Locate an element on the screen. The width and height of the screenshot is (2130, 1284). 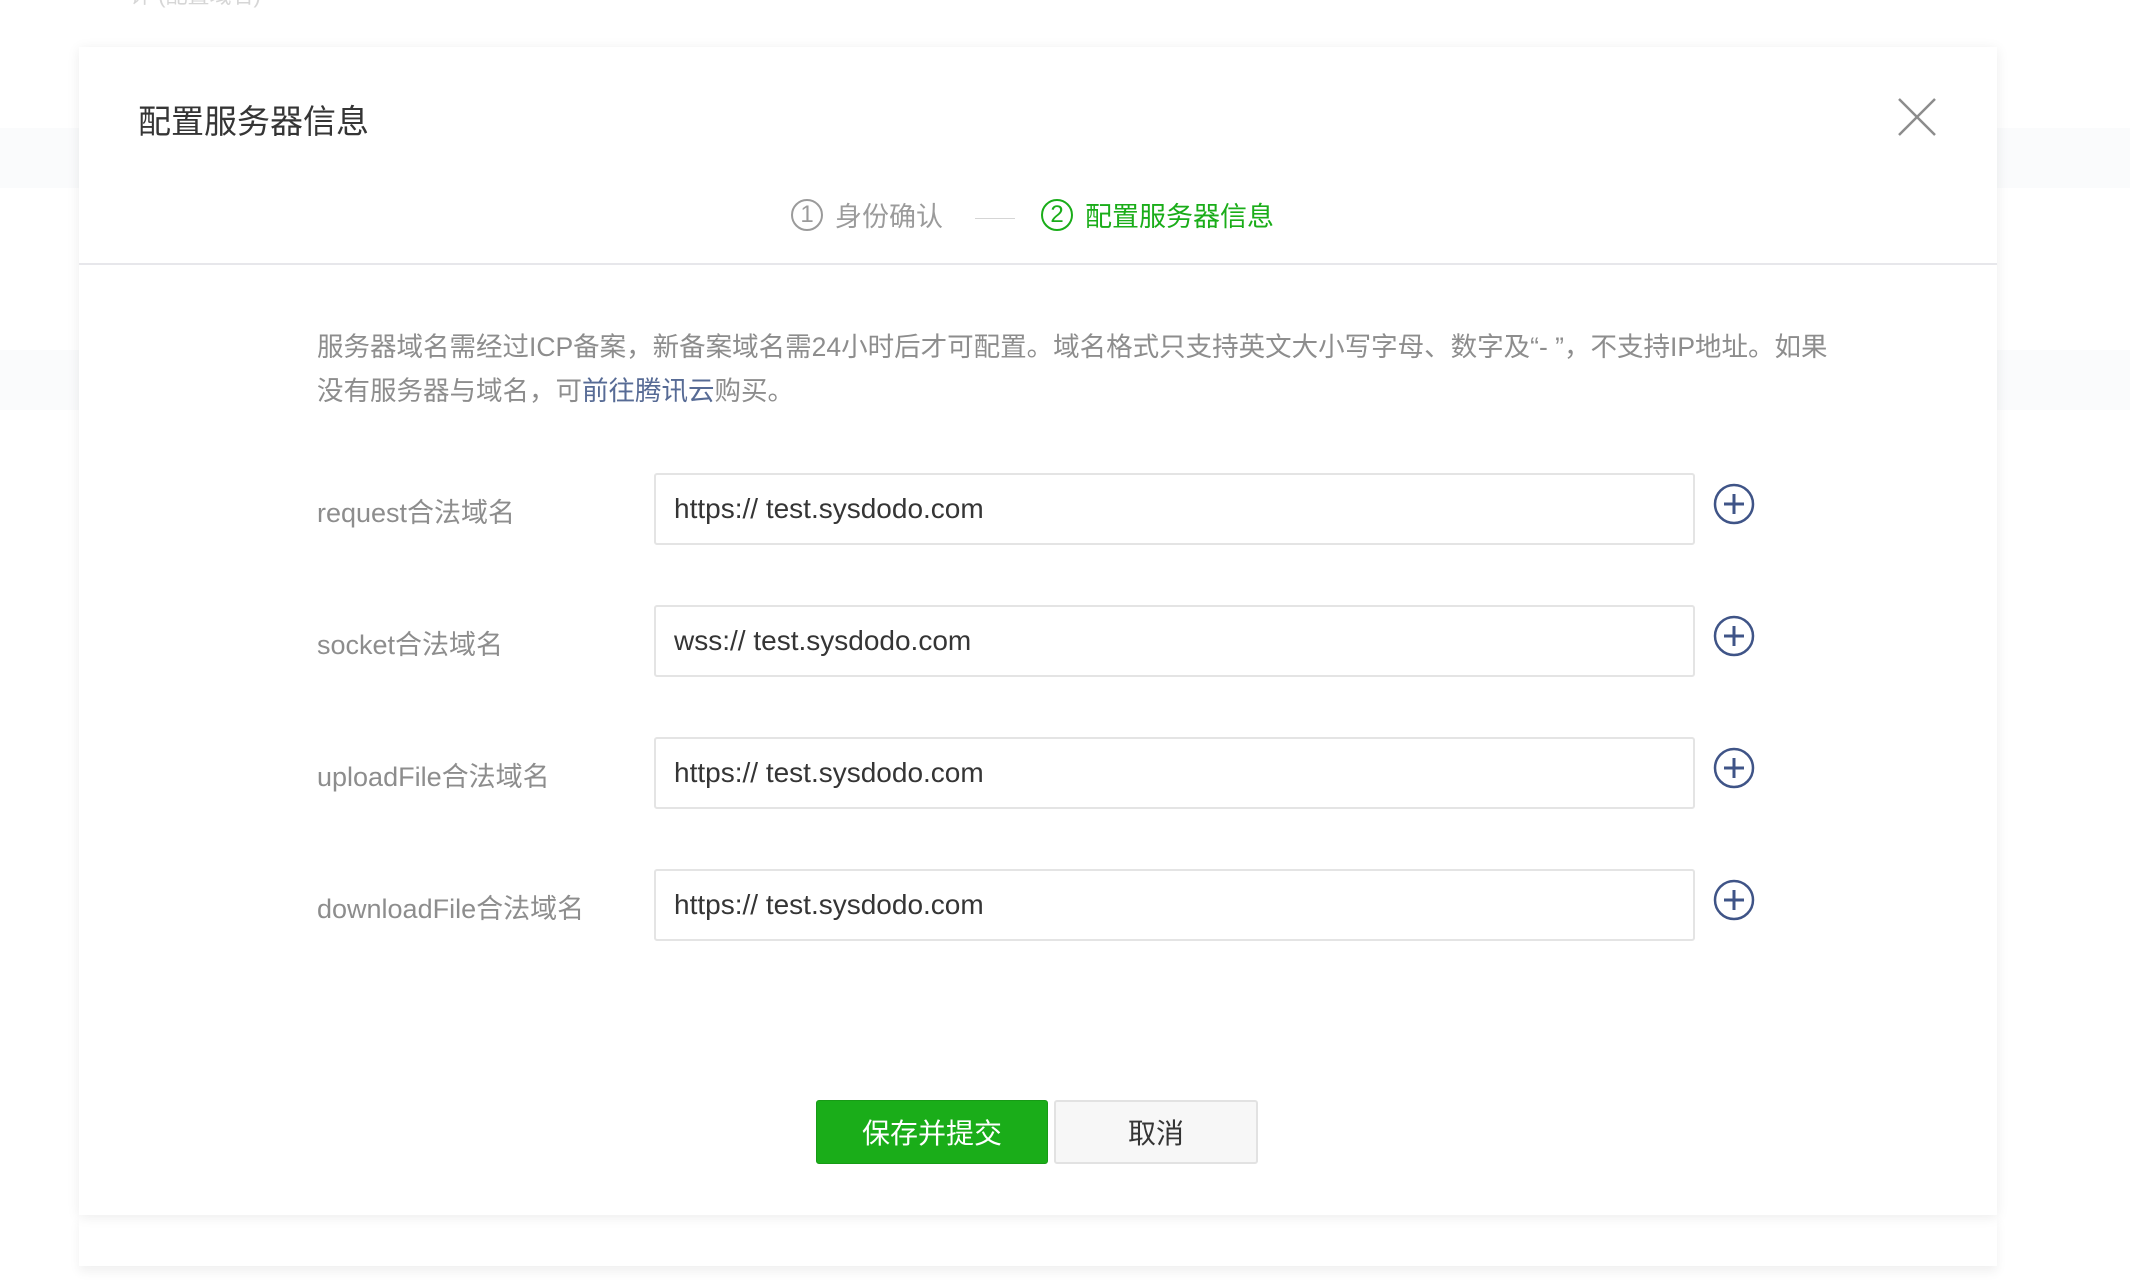
form-row-request: request合法域名 is located at coordinates (1077, 509).